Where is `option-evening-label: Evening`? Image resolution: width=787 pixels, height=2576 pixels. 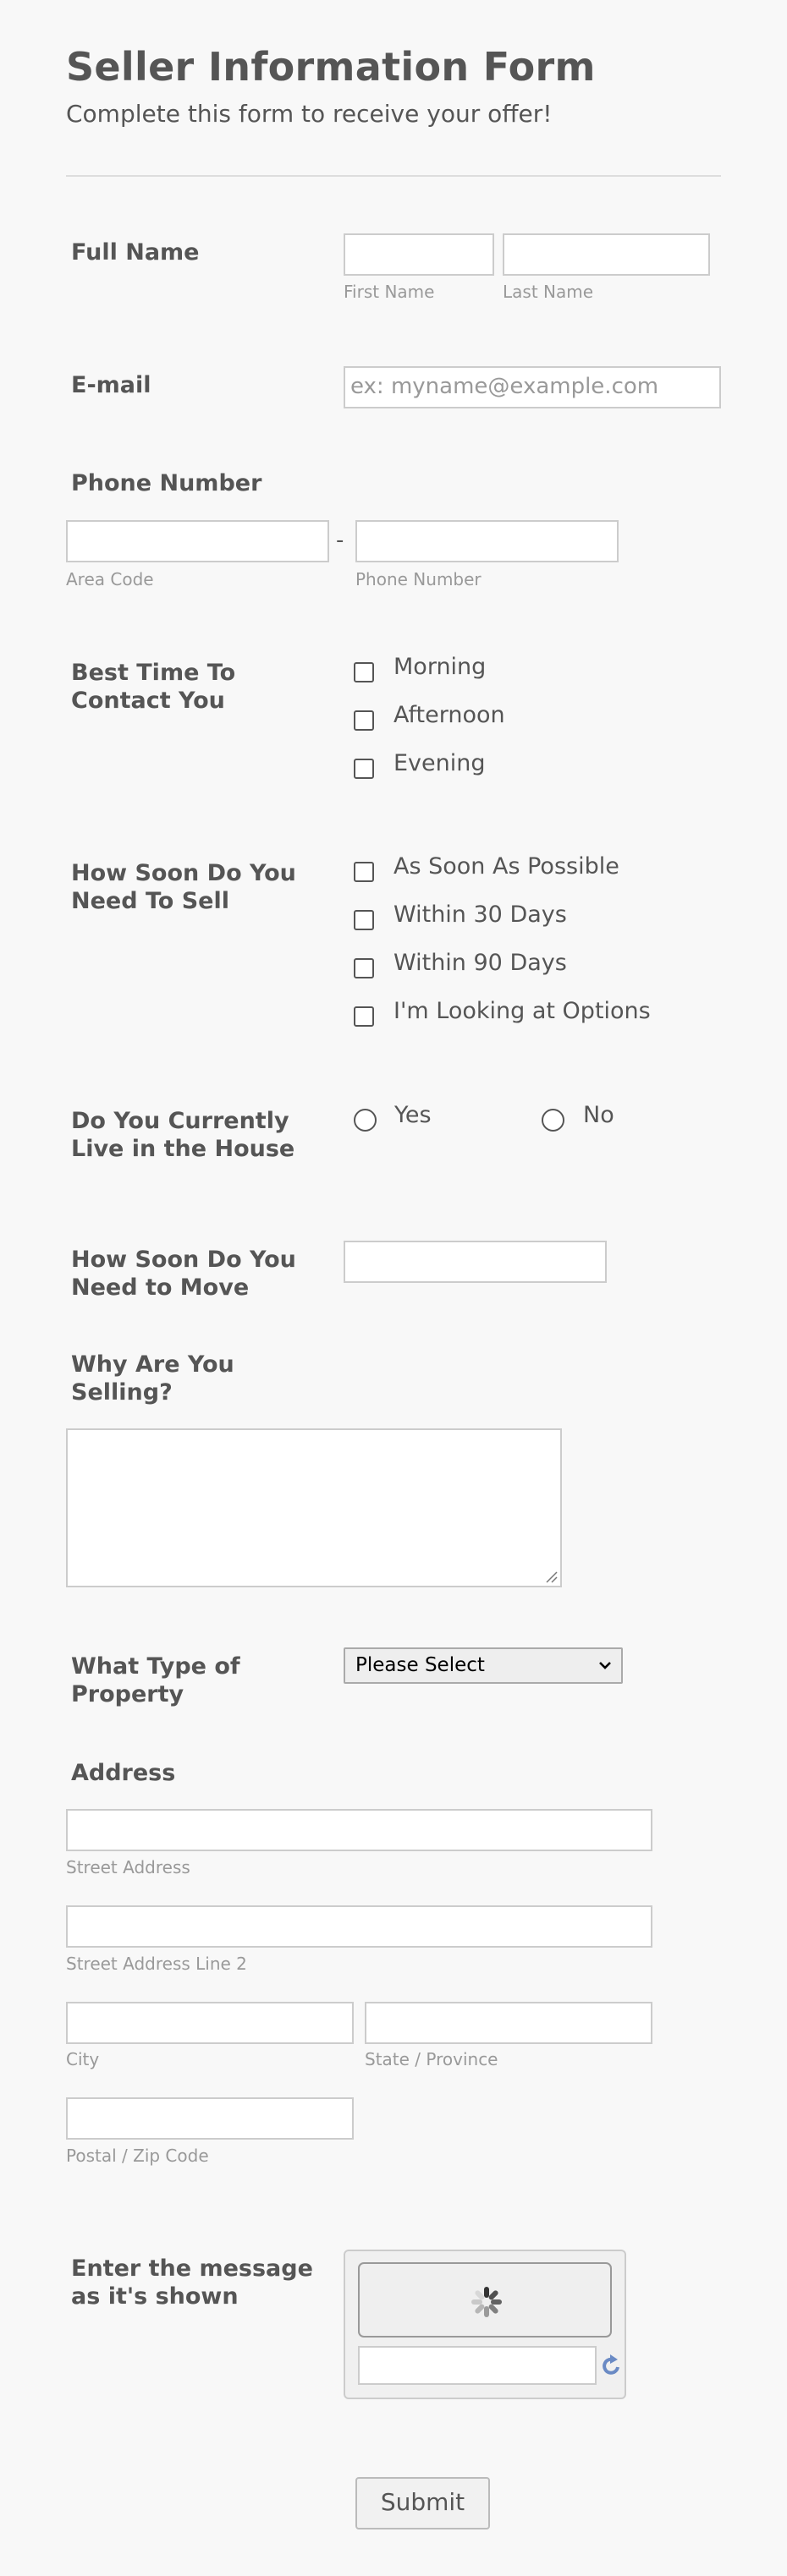 option-evening-label: Evening is located at coordinates (440, 763).